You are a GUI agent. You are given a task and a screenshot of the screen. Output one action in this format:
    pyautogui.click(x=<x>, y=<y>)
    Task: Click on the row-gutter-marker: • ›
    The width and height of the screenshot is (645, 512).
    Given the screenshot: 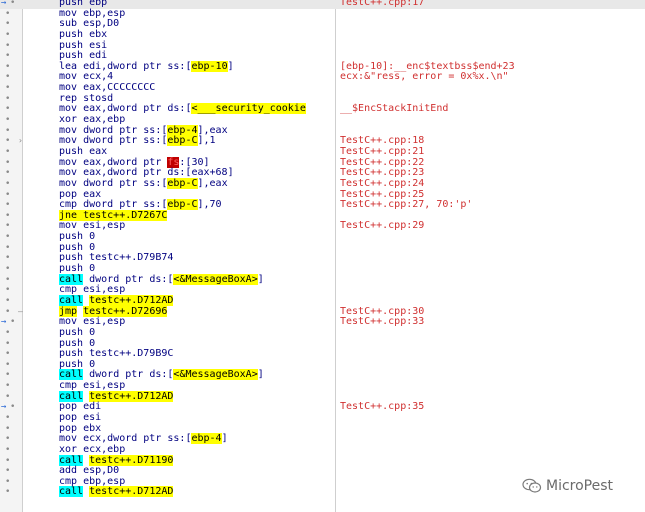 What is the action you would take?
    pyautogui.click(x=11, y=141)
    